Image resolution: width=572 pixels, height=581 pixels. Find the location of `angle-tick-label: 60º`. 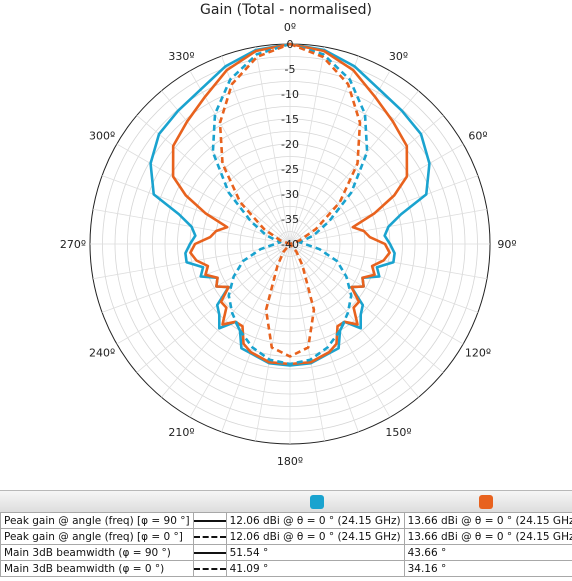

angle-tick-label: 60º is located at coordinates (477, 136).